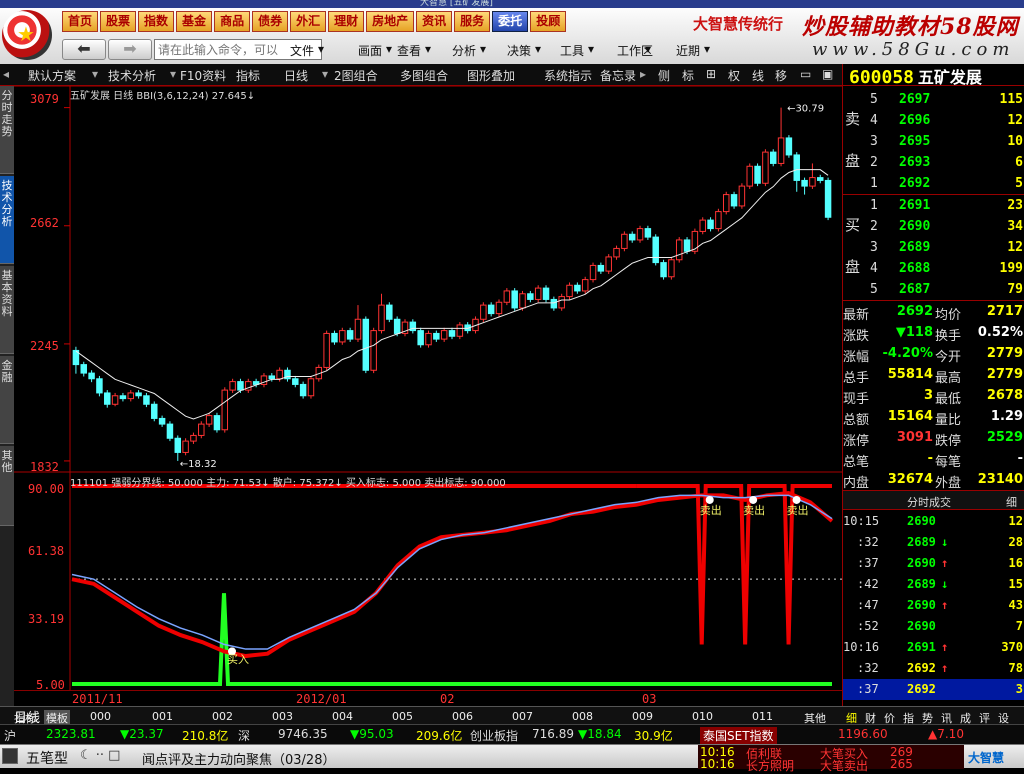 The width and height of the screenshot is (1024, 774). I want to click on layout-name: 五笔型, so click(47, 758).